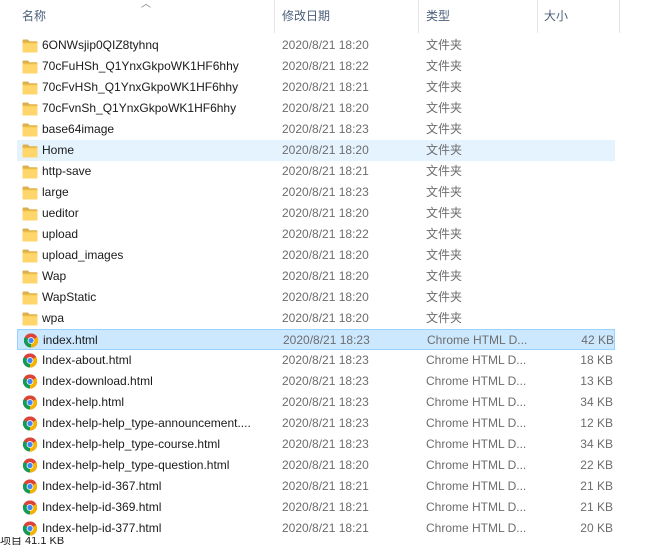 The image size is (645, 545). What do you see at coordinates (83, 402) in the screenshot?
I see `file-name: Index-help.html` at bounding box center [83, 402].